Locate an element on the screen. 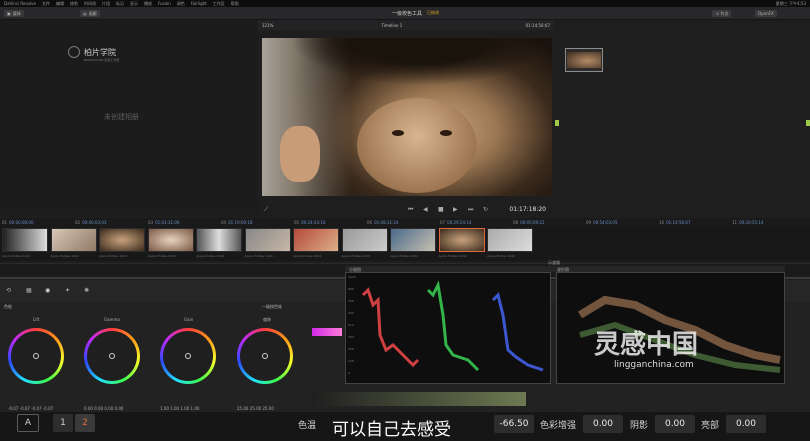 This screenshot has width=810, height=441. play-icon: ▶ is located at coordinates (455, 209).